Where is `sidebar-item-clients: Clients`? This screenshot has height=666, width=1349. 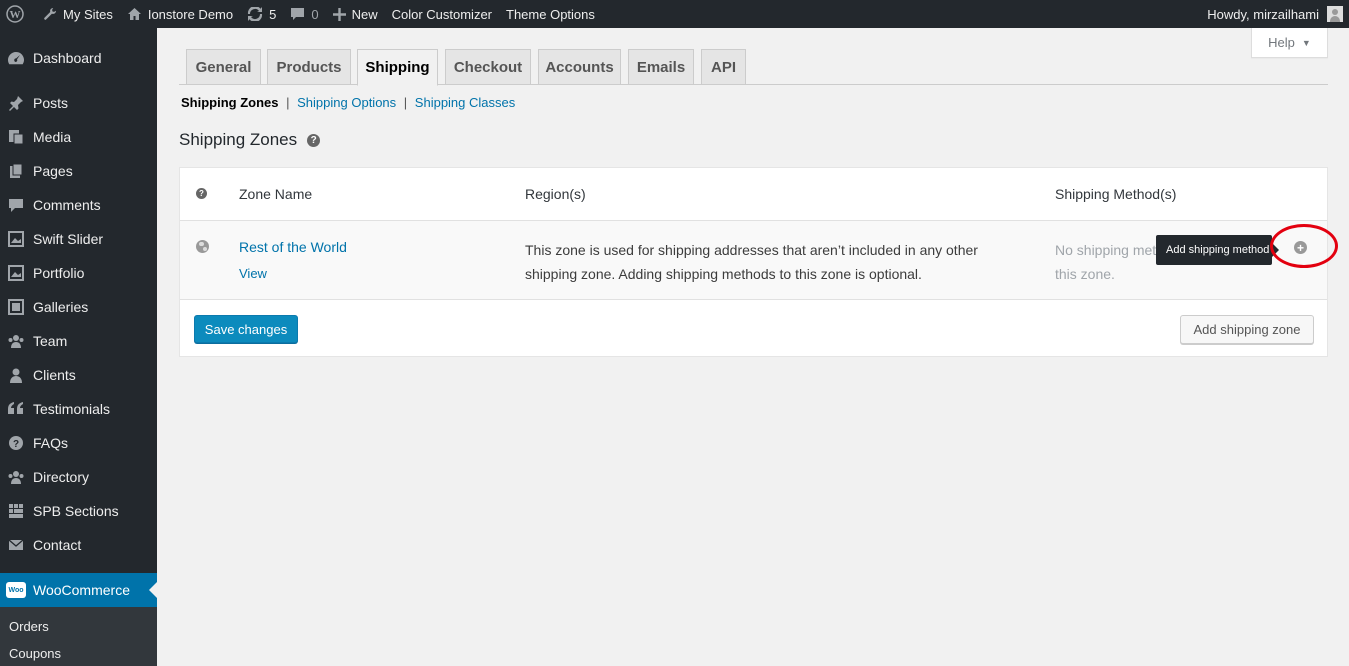 sidebar-item-clients: Clients is located at coordinates (78, 375).